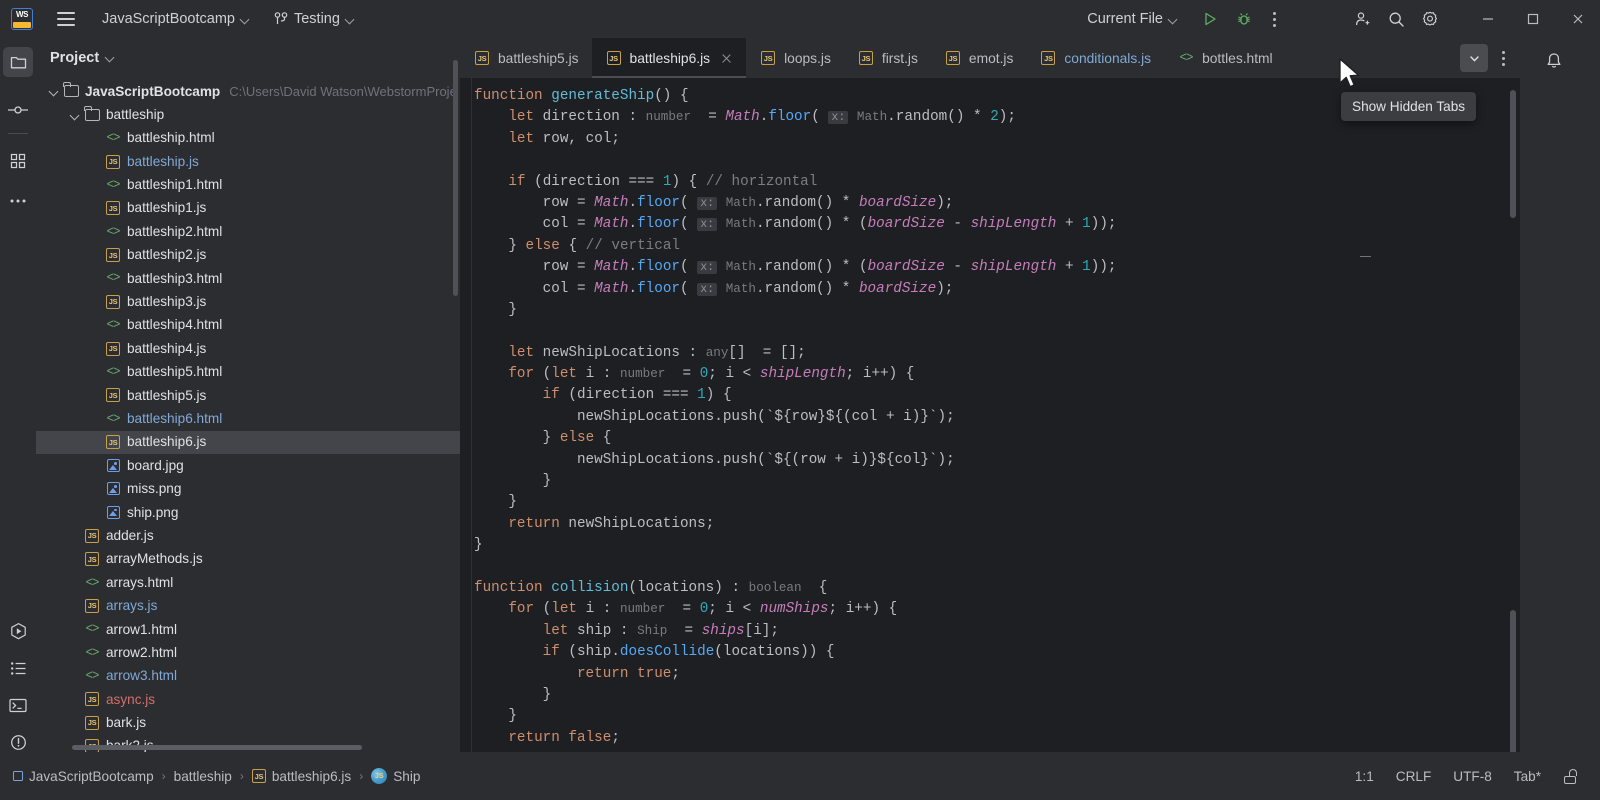 This screenshot has width=1600, height=800. Describe the element at coordinates (248, 114) in the screenshot. I see `tree-item-battleship: battleship` at that location.